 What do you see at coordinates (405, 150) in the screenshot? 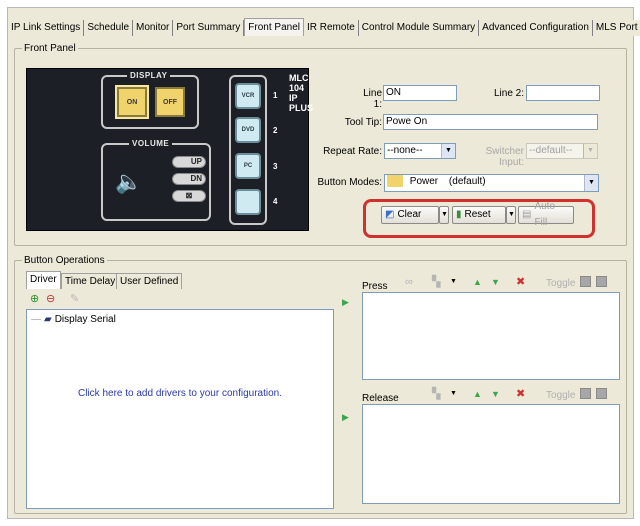
I see `repeat-rate-value: --none--` at bounding box center [405, 150].